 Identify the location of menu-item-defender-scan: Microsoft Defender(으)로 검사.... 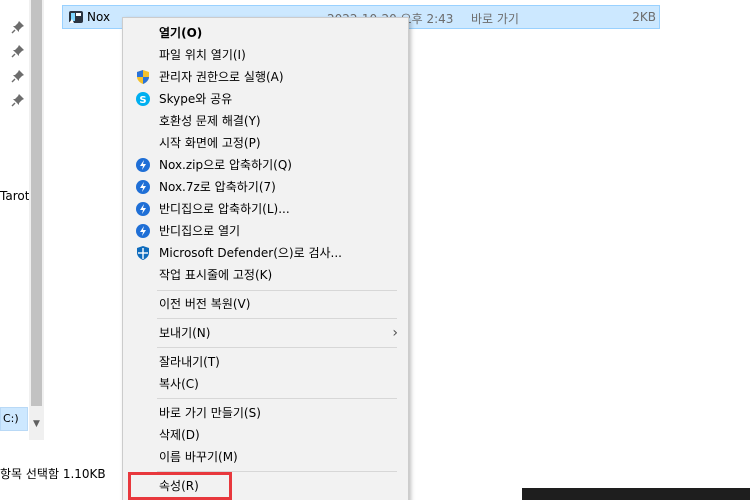
(265, 253).